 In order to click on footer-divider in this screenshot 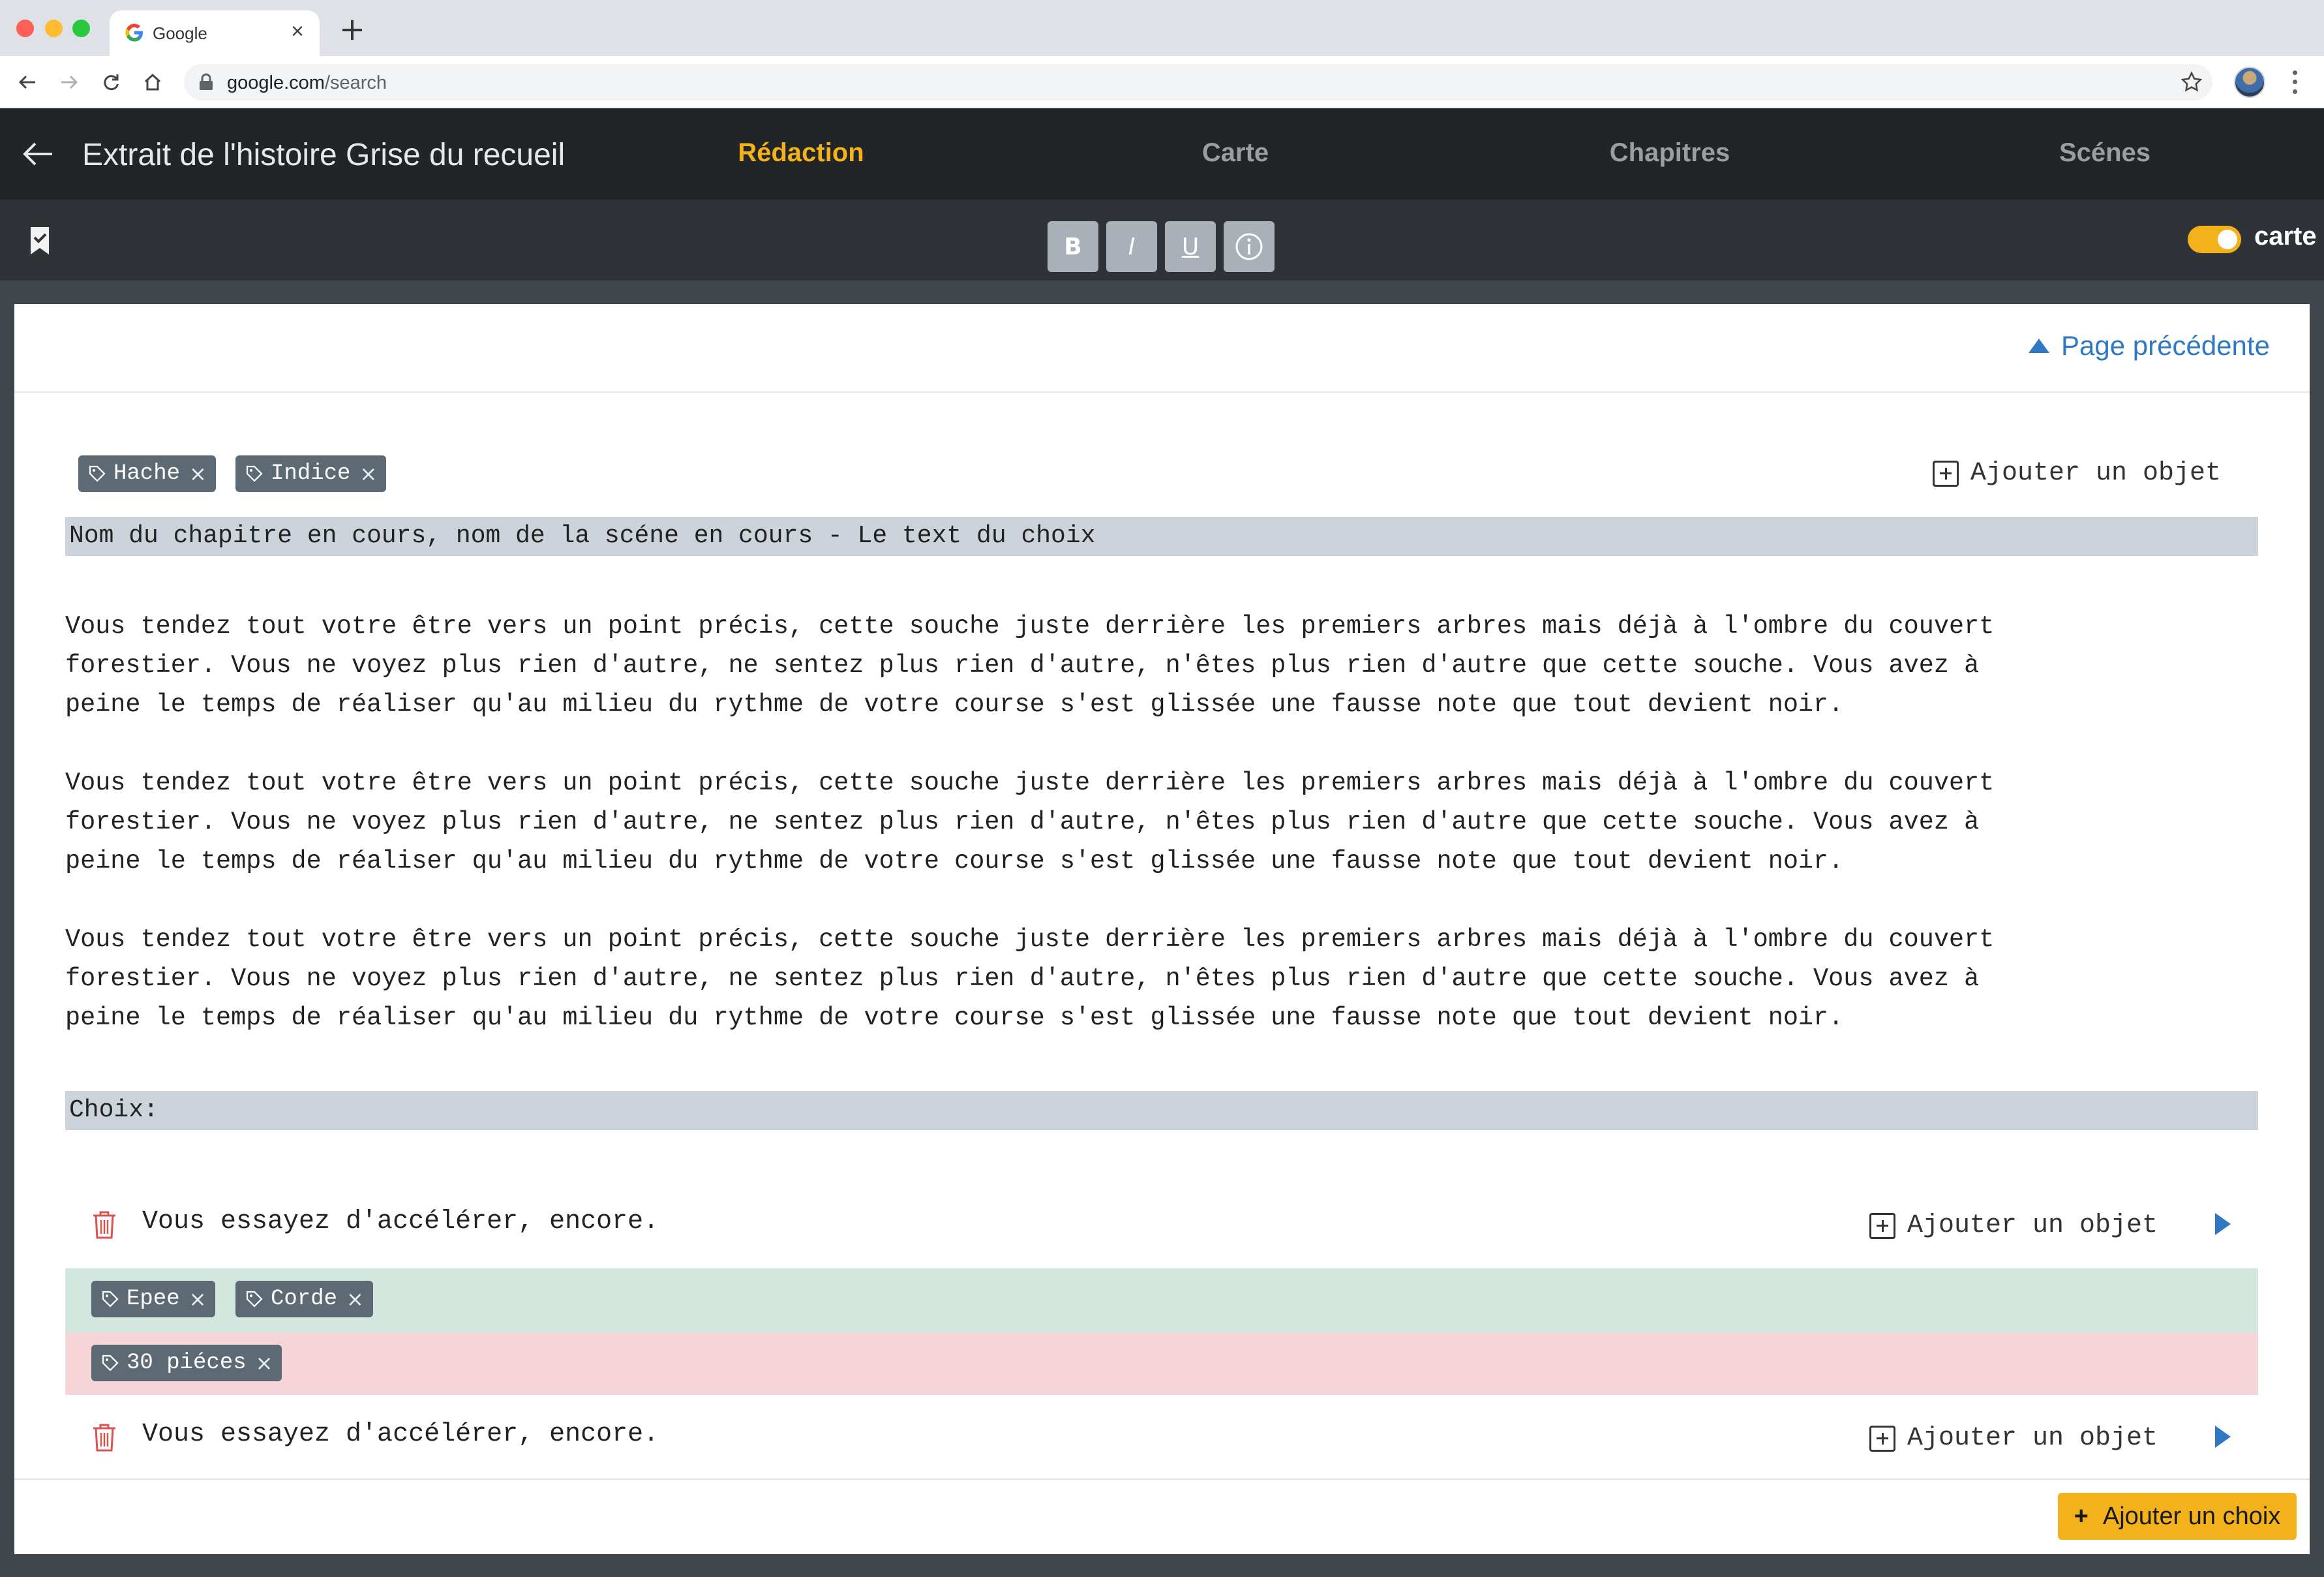, I will do `click(1162, 1479)`.